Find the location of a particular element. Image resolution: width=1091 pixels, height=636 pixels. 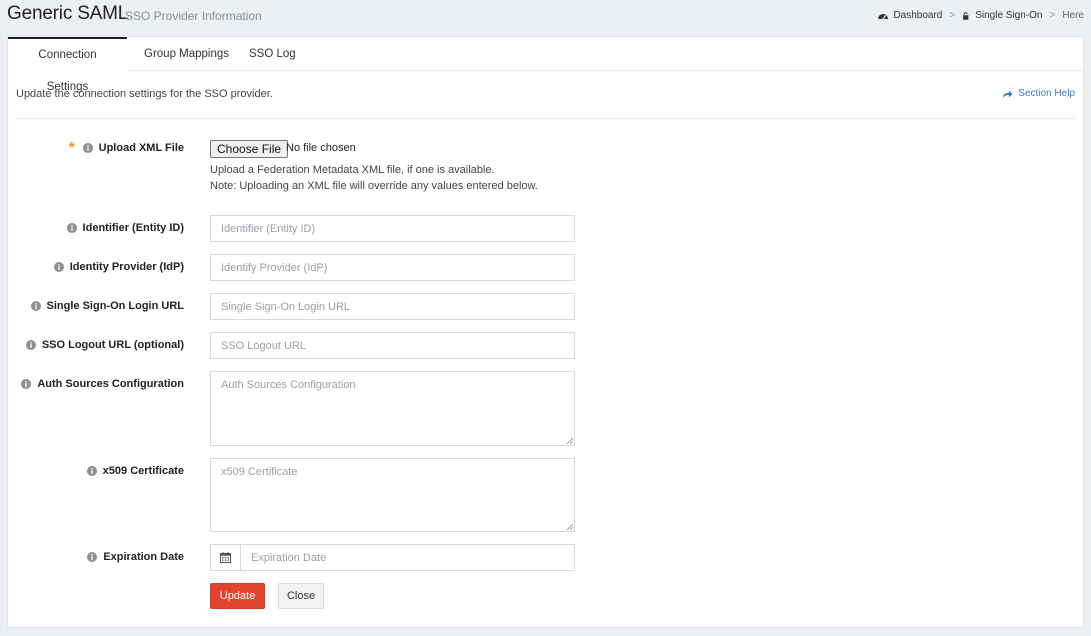

breadcrumb: Dashboard > Single Sign-On > Here is located at coordinates (980, 15).